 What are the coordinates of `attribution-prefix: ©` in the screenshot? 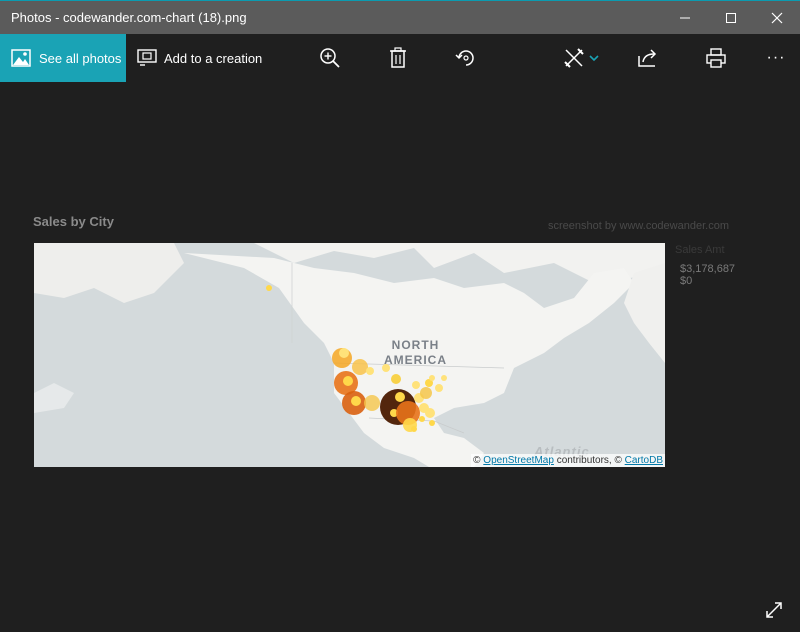 It's located at (477, 460).